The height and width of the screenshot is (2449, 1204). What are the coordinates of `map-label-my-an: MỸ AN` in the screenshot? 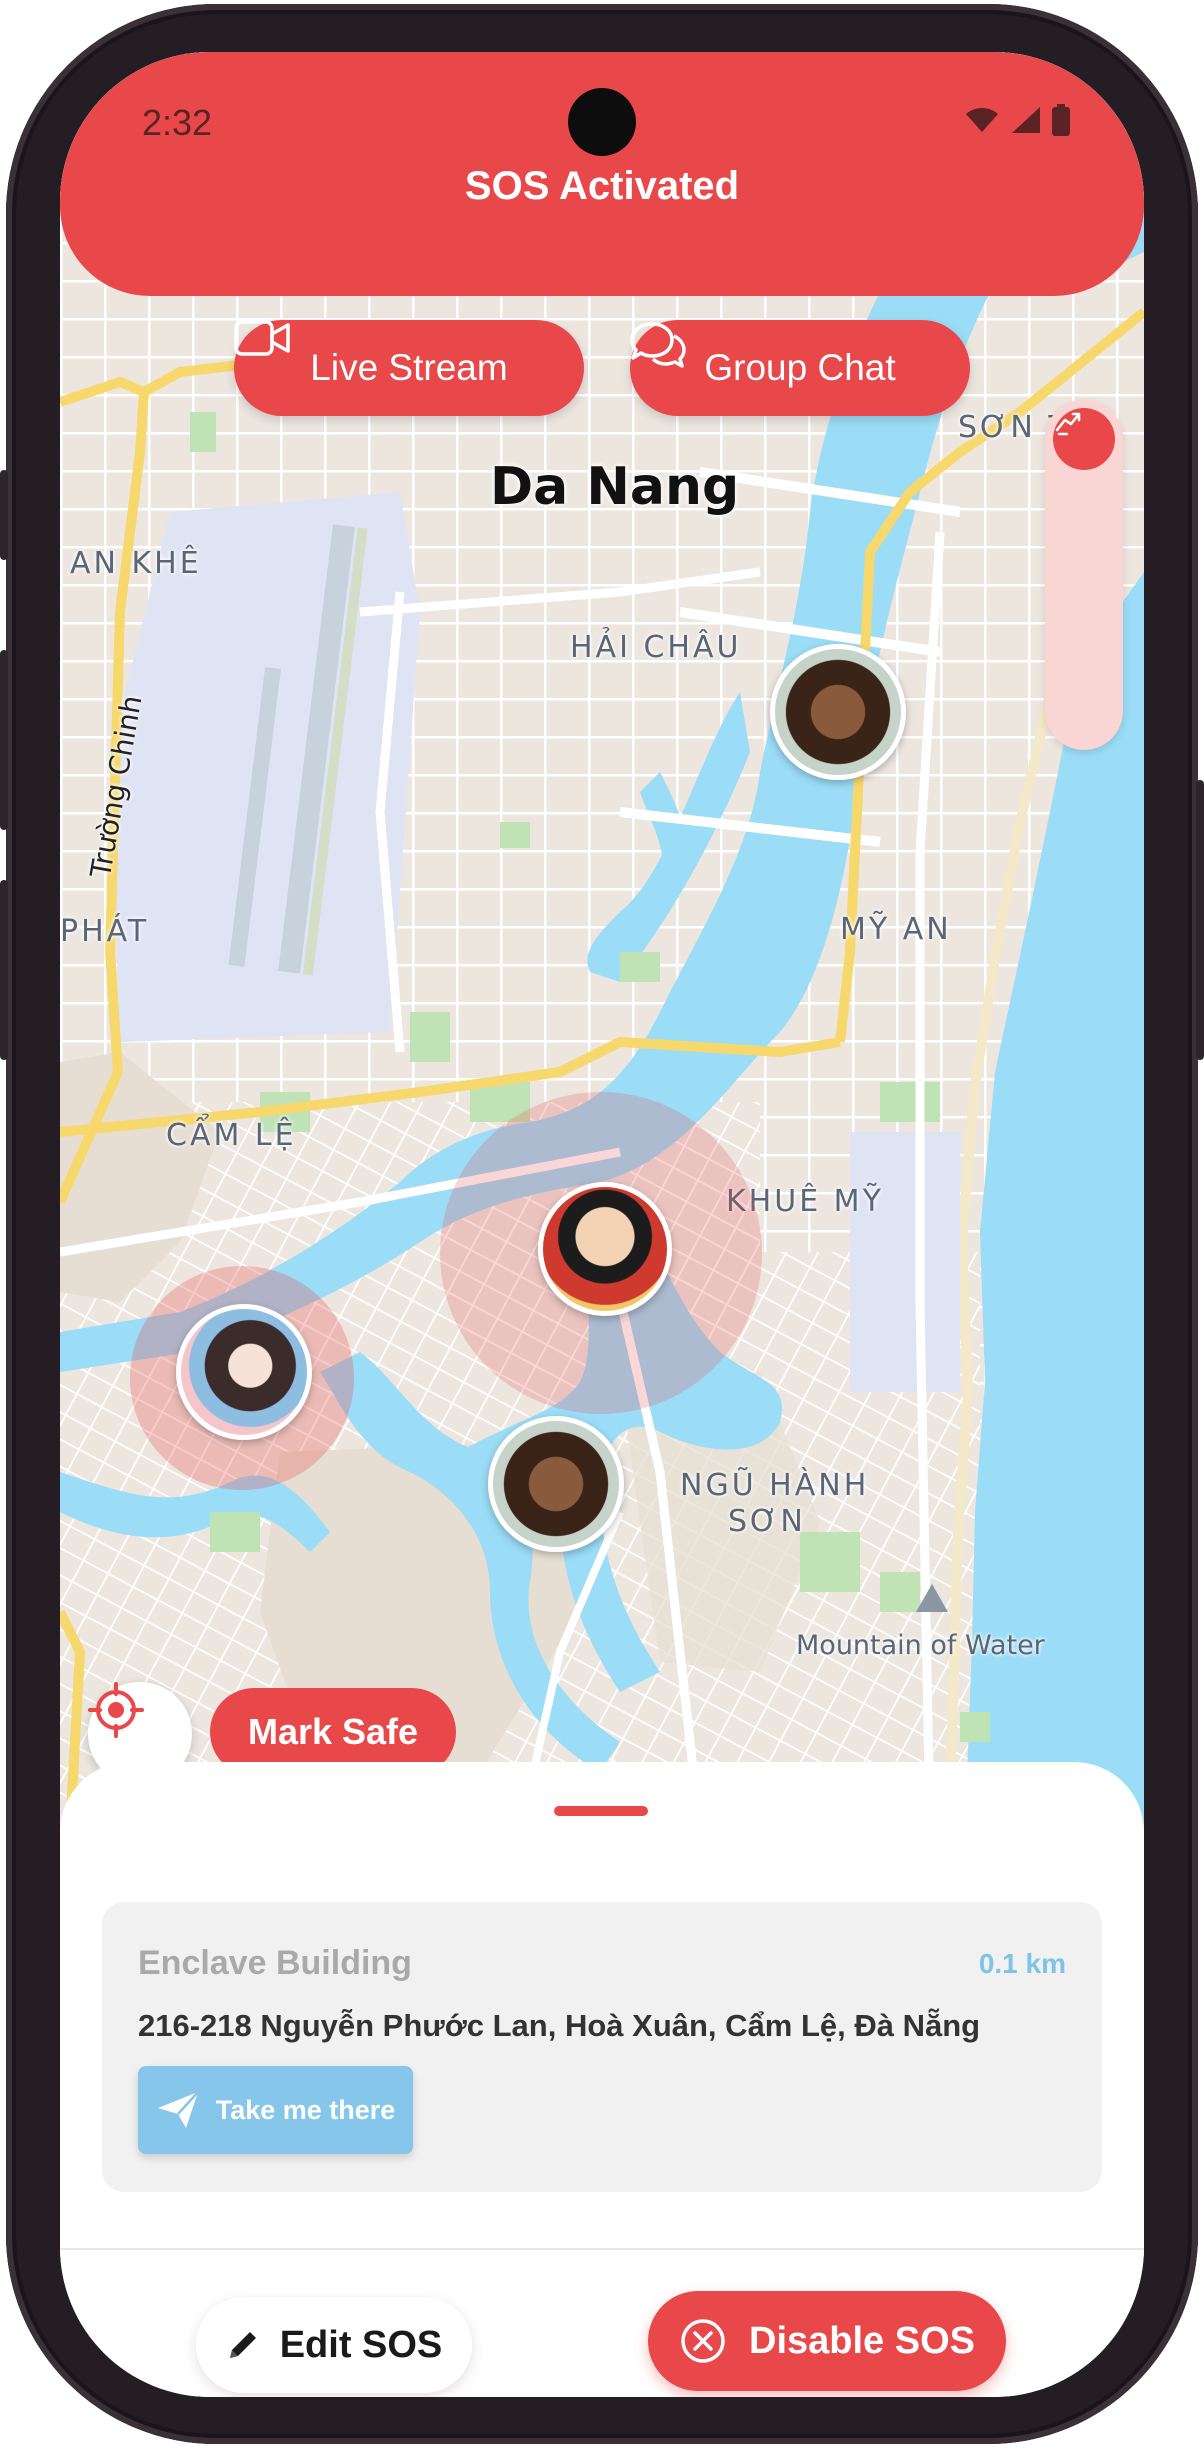 It's located at (896, 929).